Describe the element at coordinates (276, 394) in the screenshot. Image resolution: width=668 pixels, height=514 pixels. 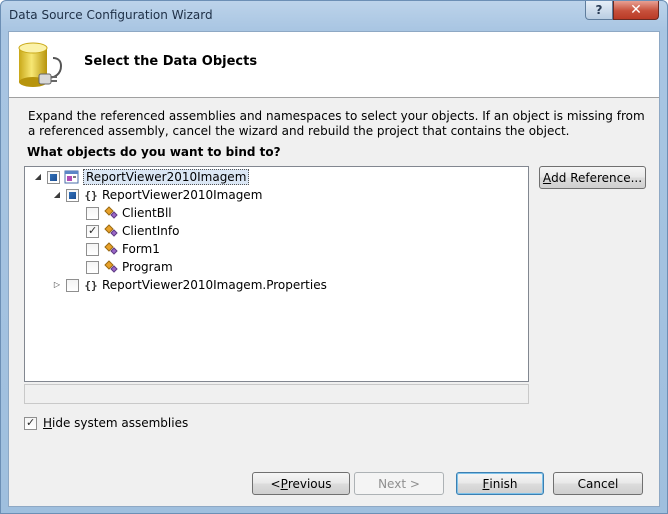
I see `tree-description-bar` at that location.